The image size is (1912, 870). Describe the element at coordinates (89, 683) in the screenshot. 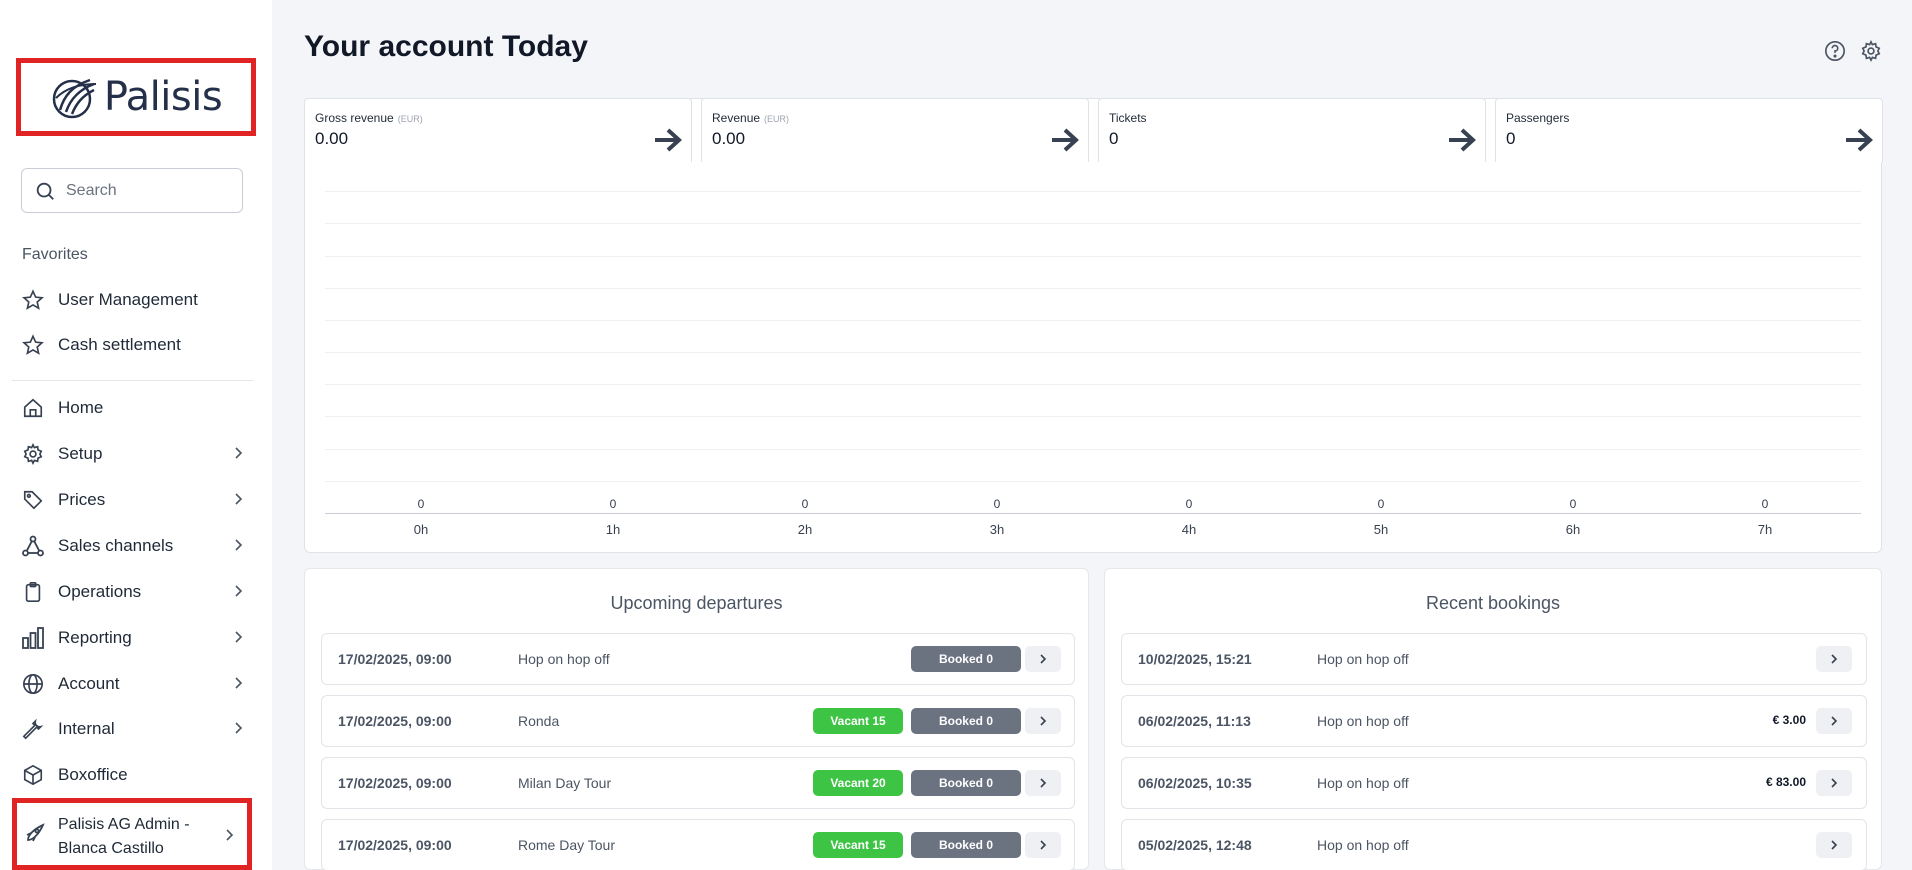

I see `sidebar-item-label: Account` at that location.